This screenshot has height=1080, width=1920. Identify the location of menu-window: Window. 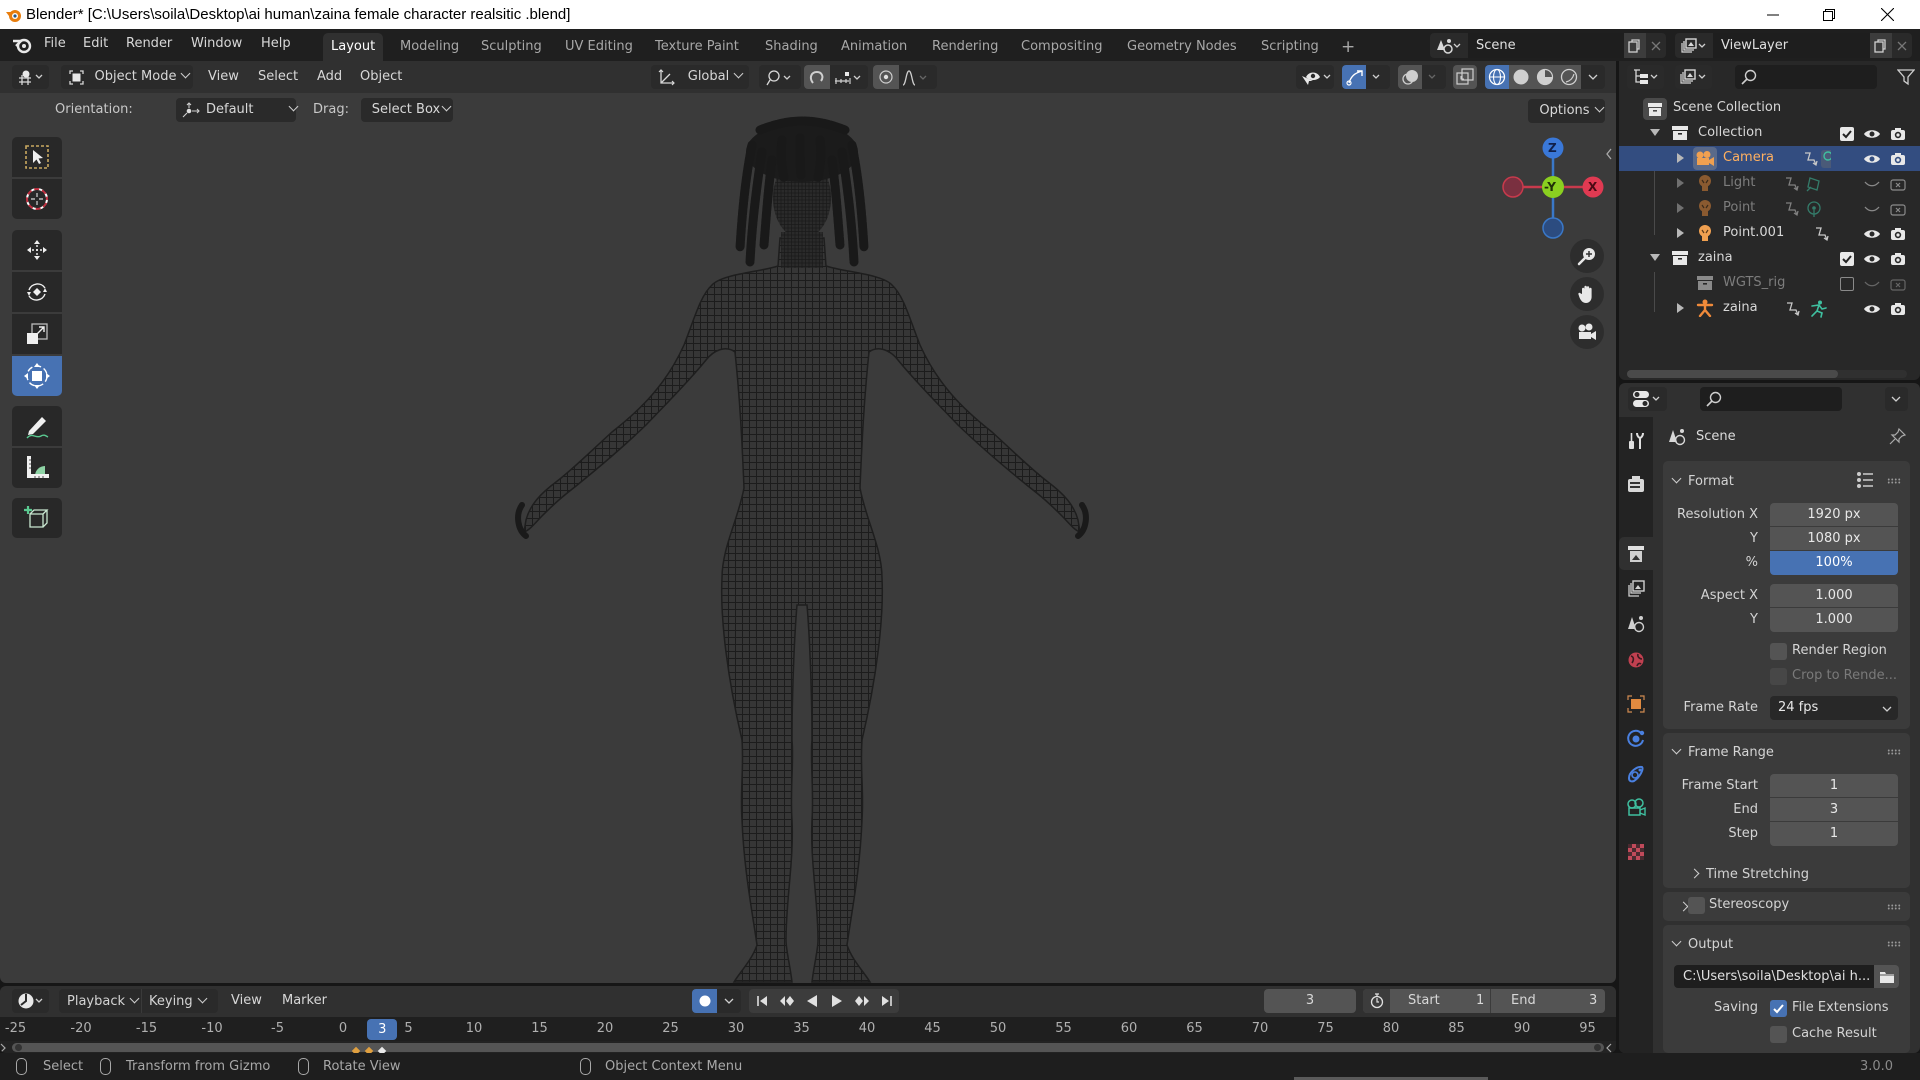
(216, 43).